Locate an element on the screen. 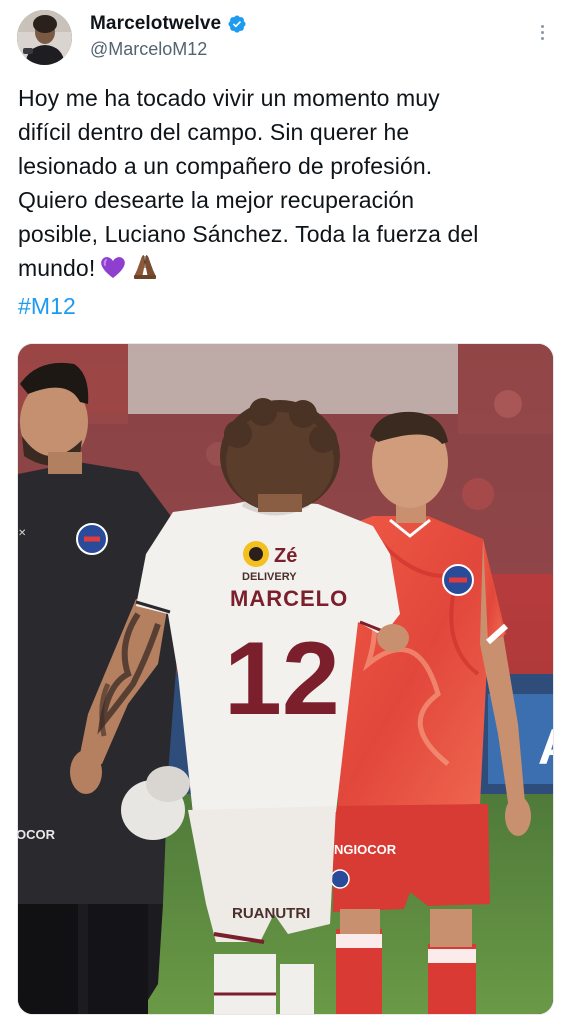 The height and width of the screenshot is (1024, 570). left-shorts-text: OCOR is located at coordinates (37, 834).